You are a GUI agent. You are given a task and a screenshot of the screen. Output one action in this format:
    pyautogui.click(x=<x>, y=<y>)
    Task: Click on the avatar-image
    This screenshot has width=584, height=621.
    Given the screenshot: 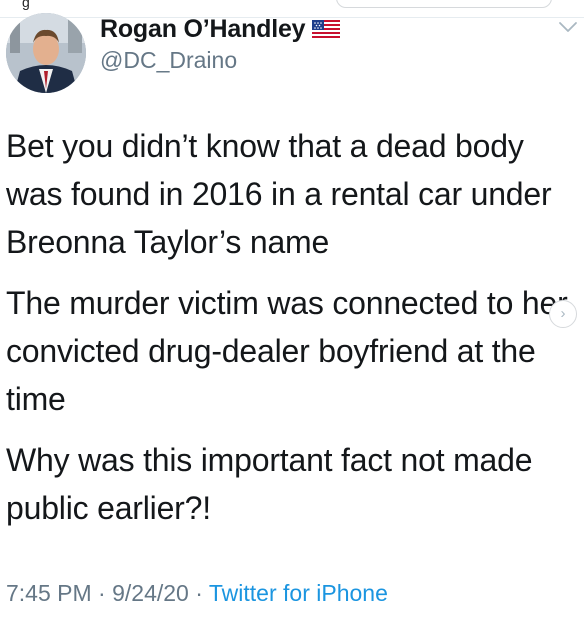 What is the action you would take?
    pyautogui.click(x=46, y=53)
    